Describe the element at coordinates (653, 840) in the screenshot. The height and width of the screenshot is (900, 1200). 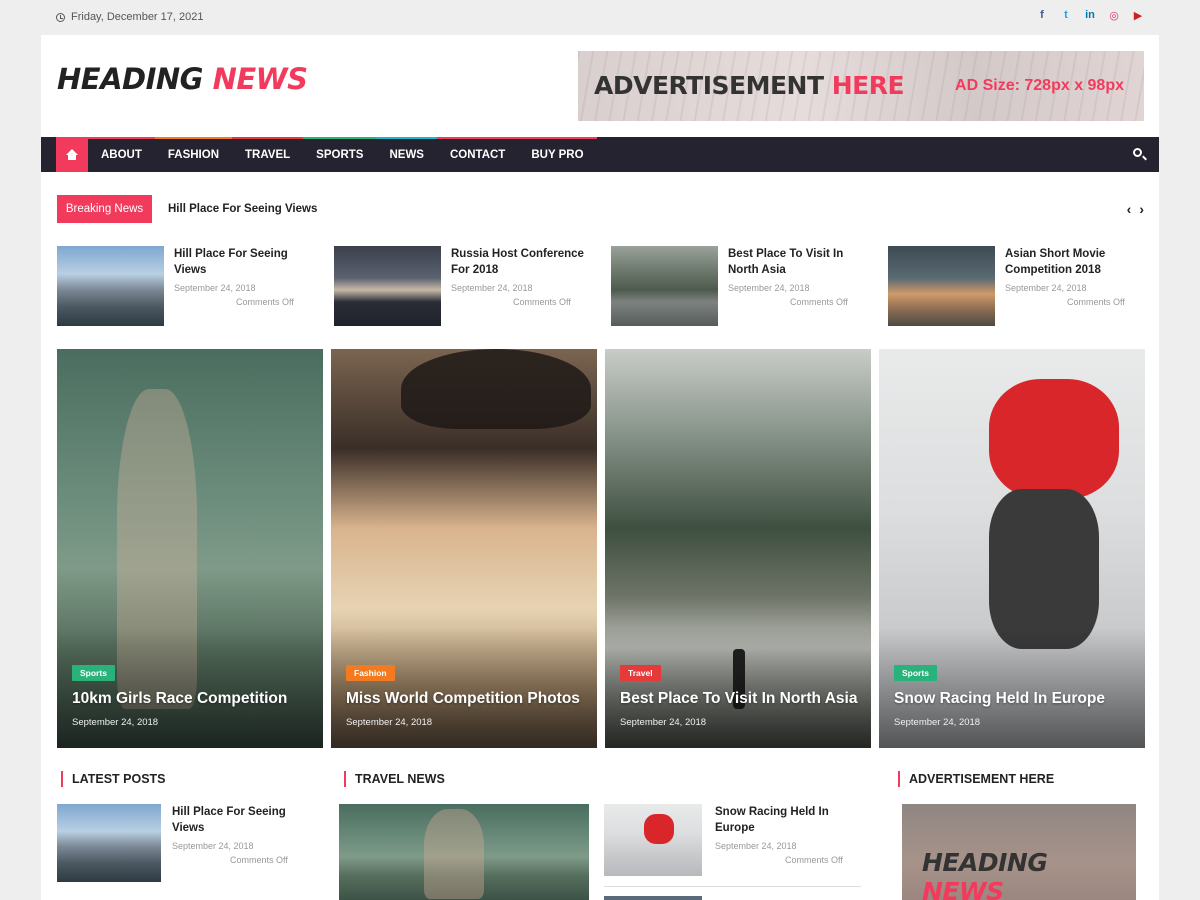
I see `travel-news-image` at that location.